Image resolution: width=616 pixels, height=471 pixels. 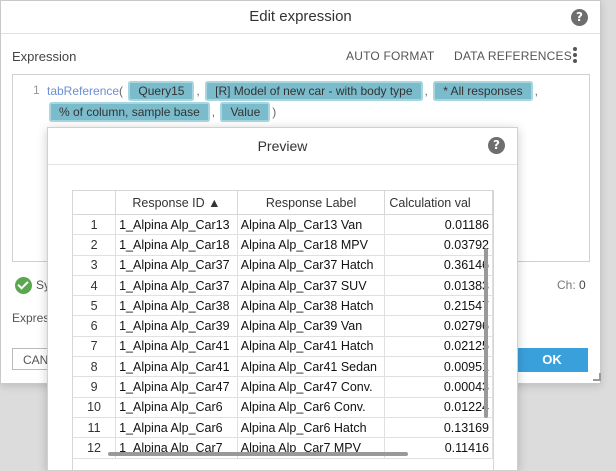 What do you see at coordinates (390, 56) in the screenshot?
I see `auto-format-button: AUTO FORMAT` at bounding box center [390, 56].